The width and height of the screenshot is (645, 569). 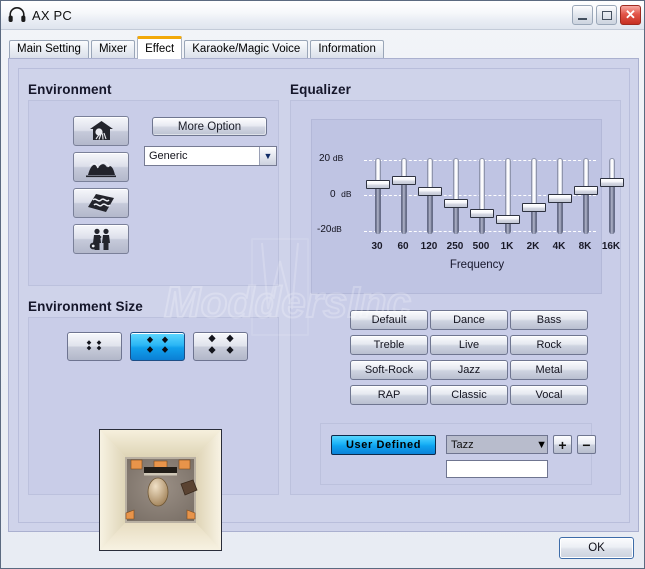 What do you see at coordinates (508, 196) in the screenshot?
I see `eq-slider-1k` at bounding box center [508, 196].